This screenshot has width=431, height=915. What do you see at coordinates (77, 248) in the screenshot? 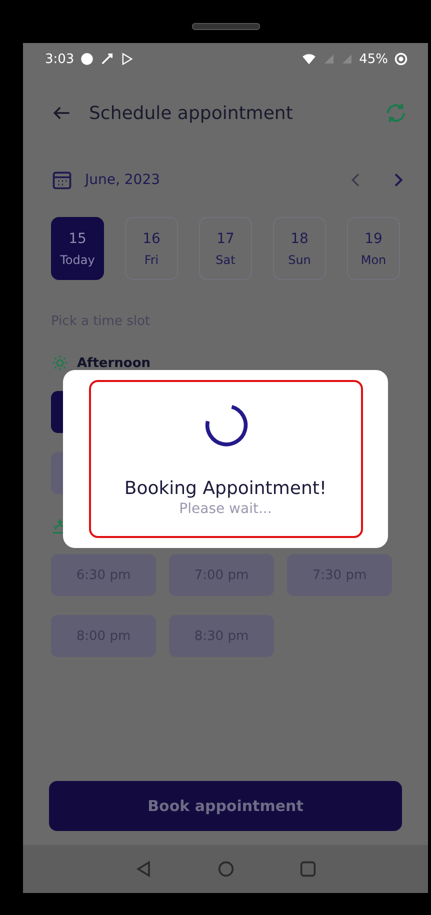
I see `date-card: 15 Today` at bounding box center [77, 248].